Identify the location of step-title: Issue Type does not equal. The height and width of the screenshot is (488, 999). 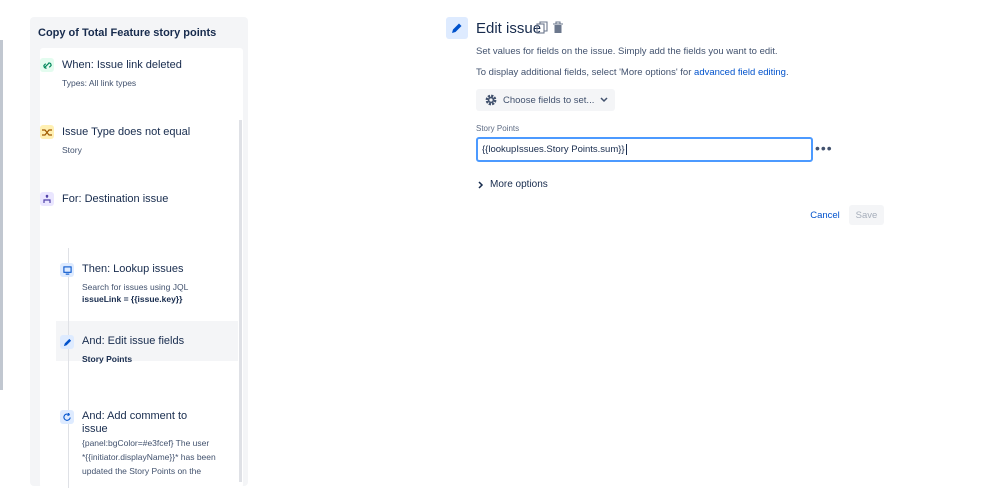
(126, 132).